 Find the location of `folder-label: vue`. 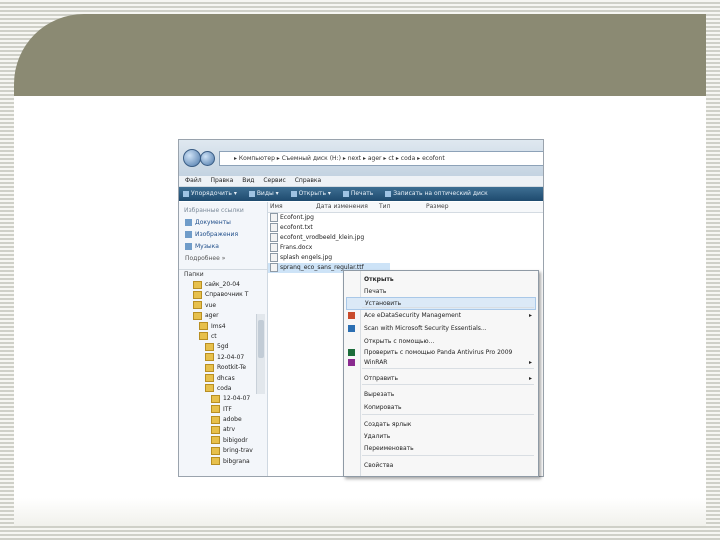

folder-label: vue is located at coordinates (211, 305).